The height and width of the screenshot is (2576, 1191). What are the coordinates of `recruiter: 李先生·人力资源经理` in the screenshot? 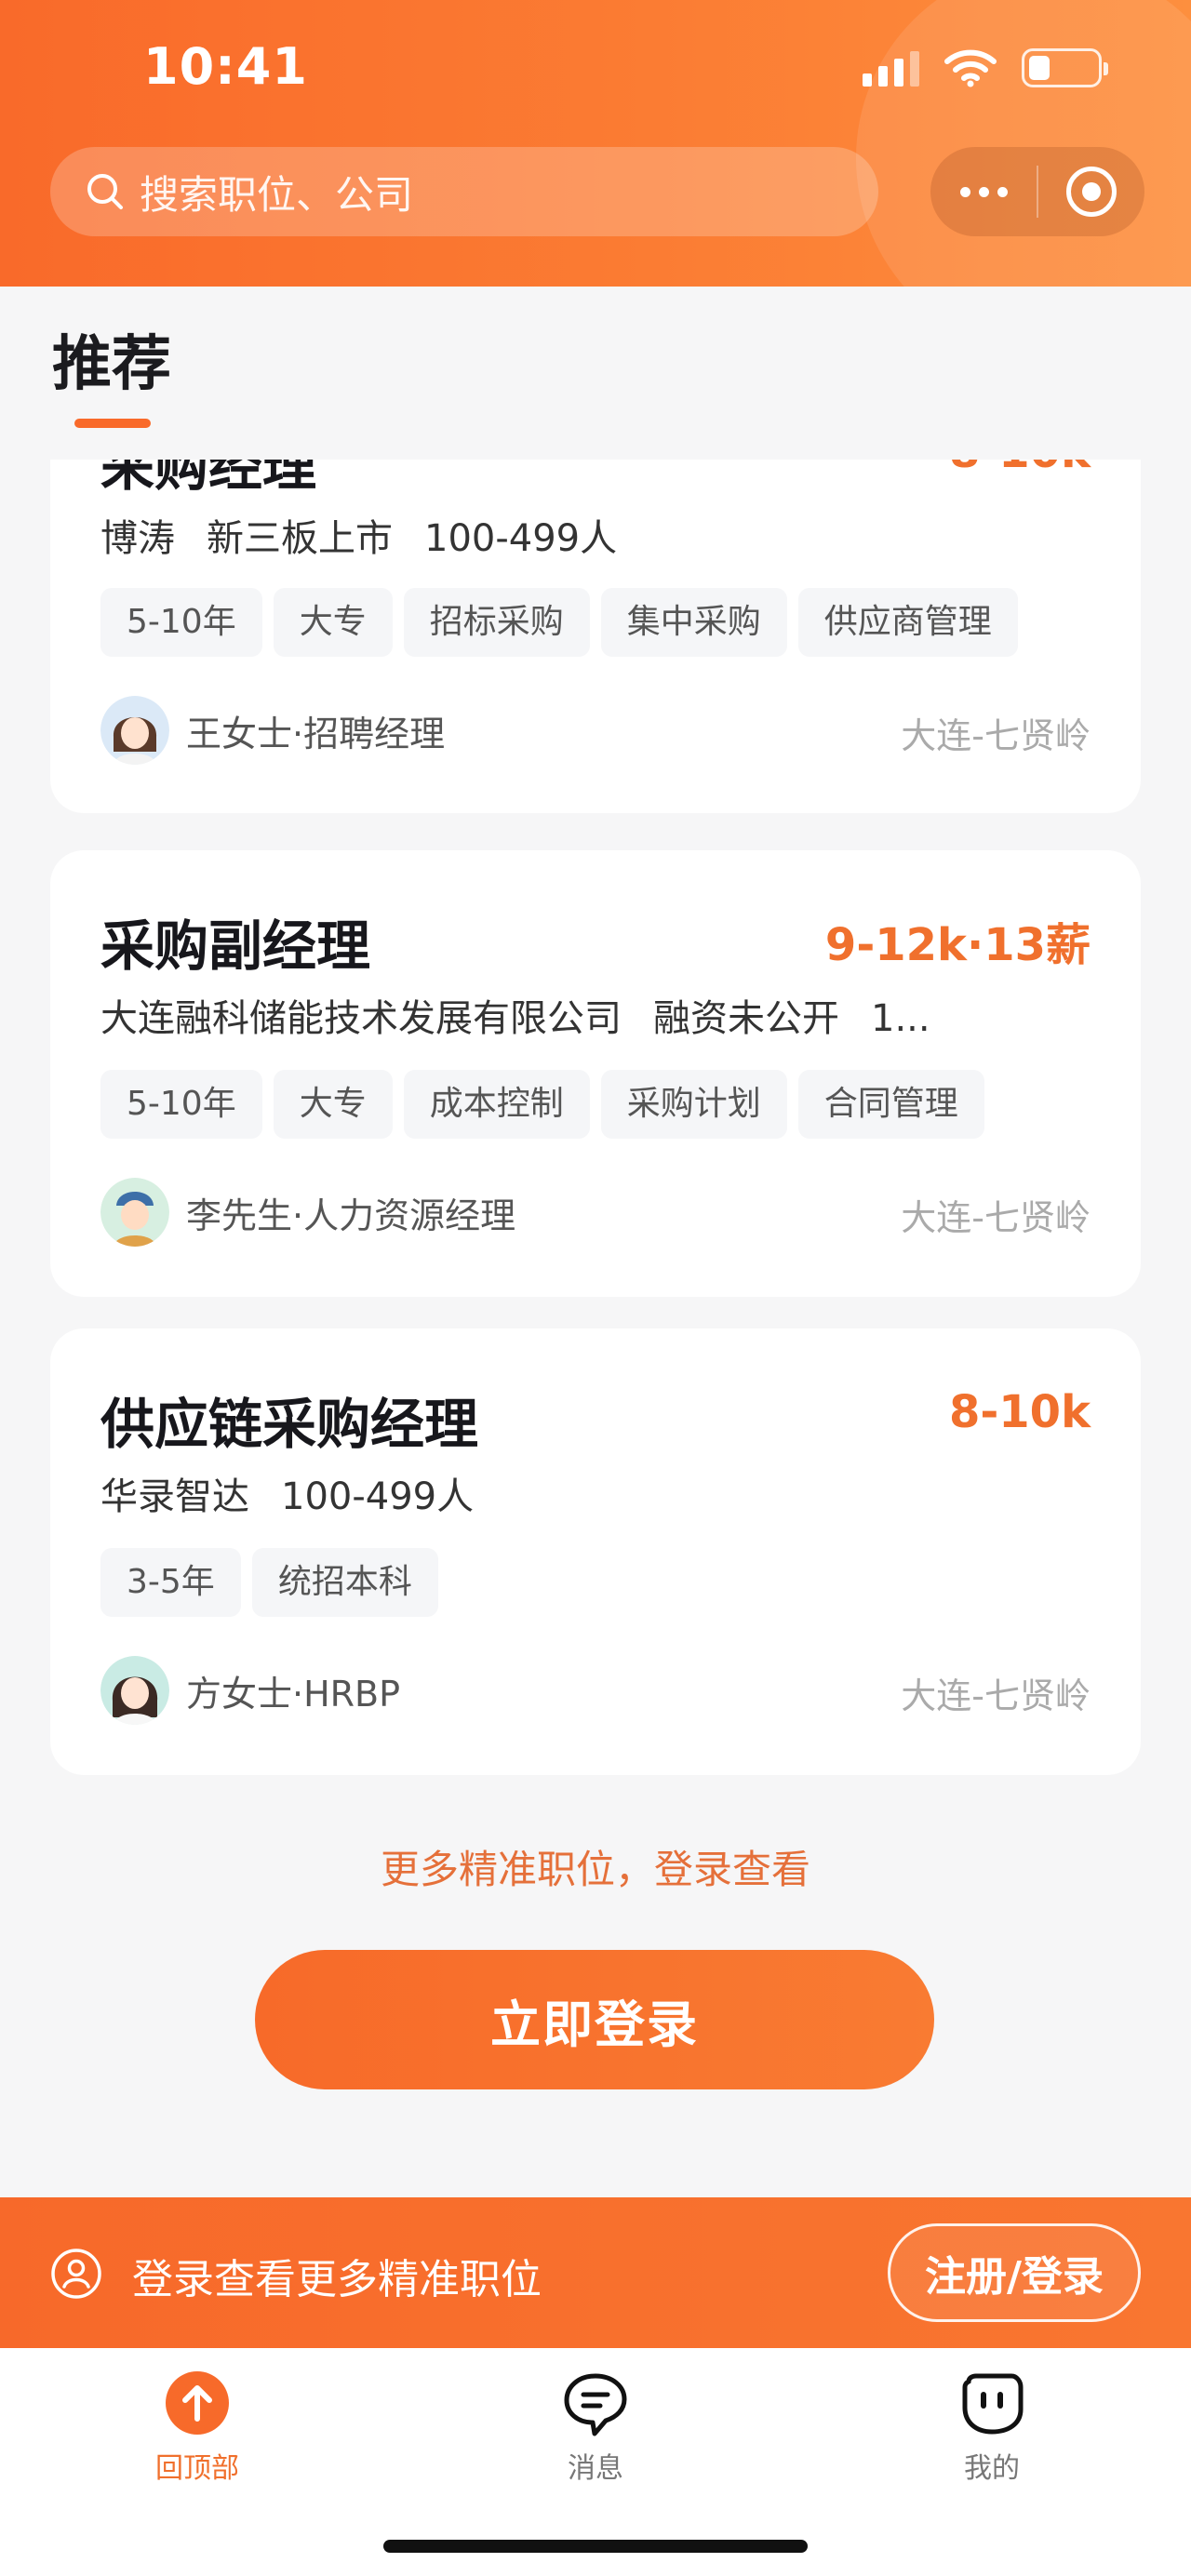 It's located at (307, 1212).